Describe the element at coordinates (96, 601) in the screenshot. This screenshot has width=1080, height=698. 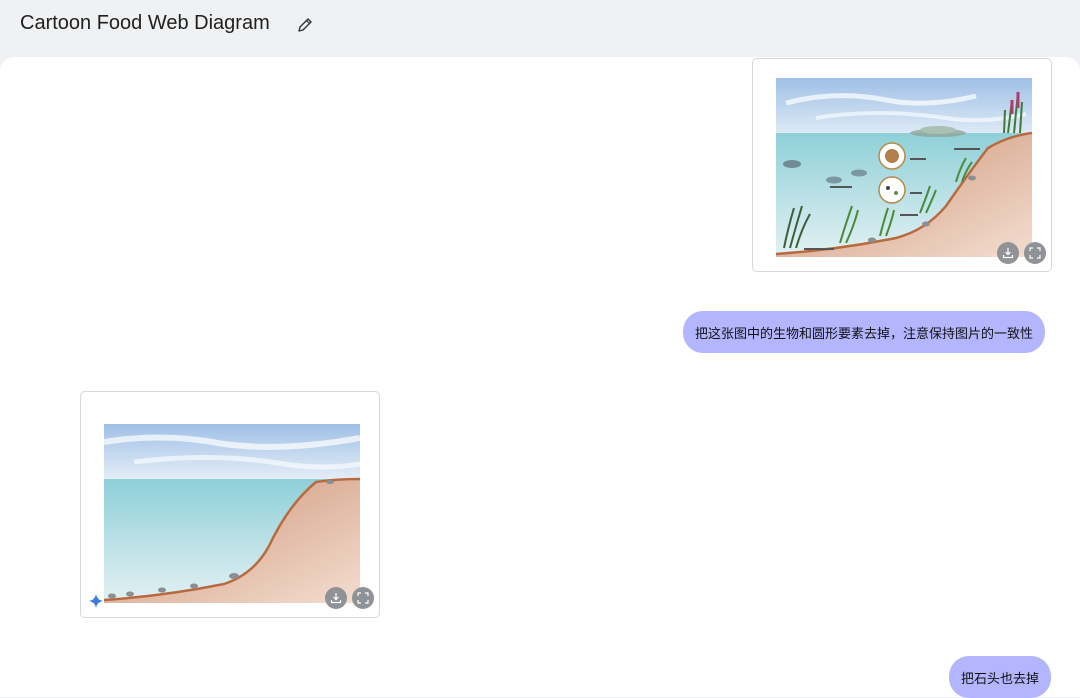
I see `sparkle-icon` at that location.